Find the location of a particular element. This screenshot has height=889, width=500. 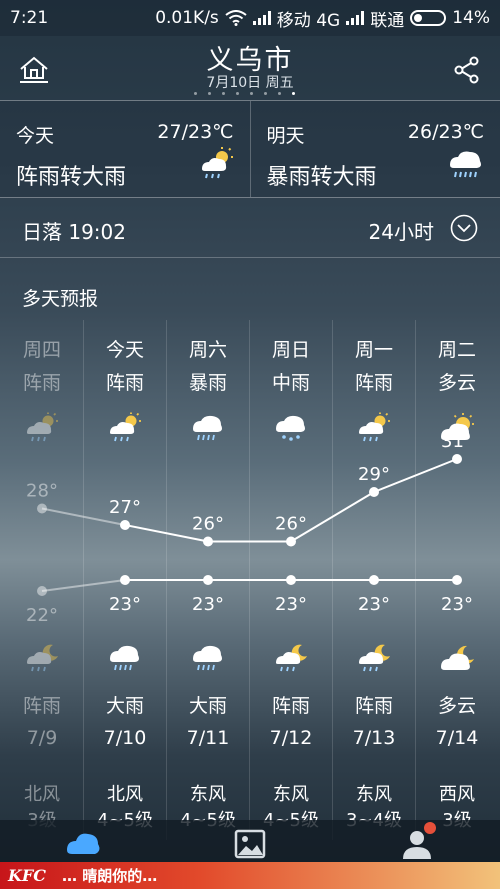

forecast-night-column: 大雨 7/11 is located at coordinates (208, 698).